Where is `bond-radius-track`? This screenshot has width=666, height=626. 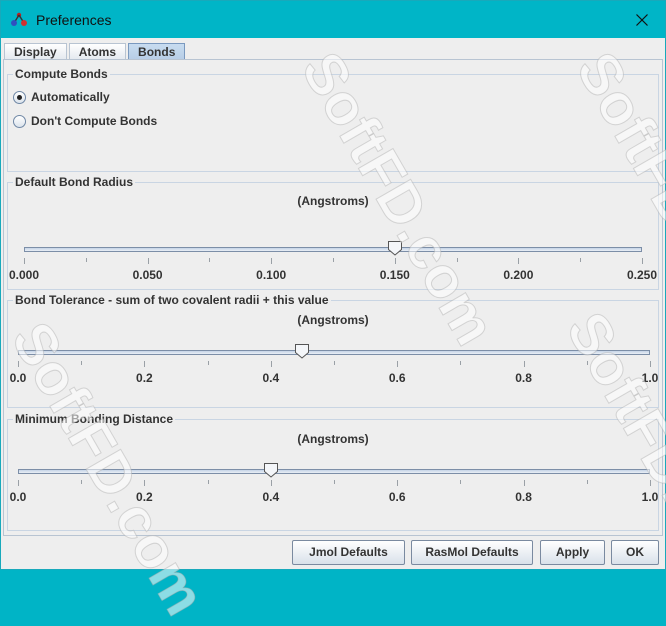 bond-radius-track is located at coordinates (333, 249).